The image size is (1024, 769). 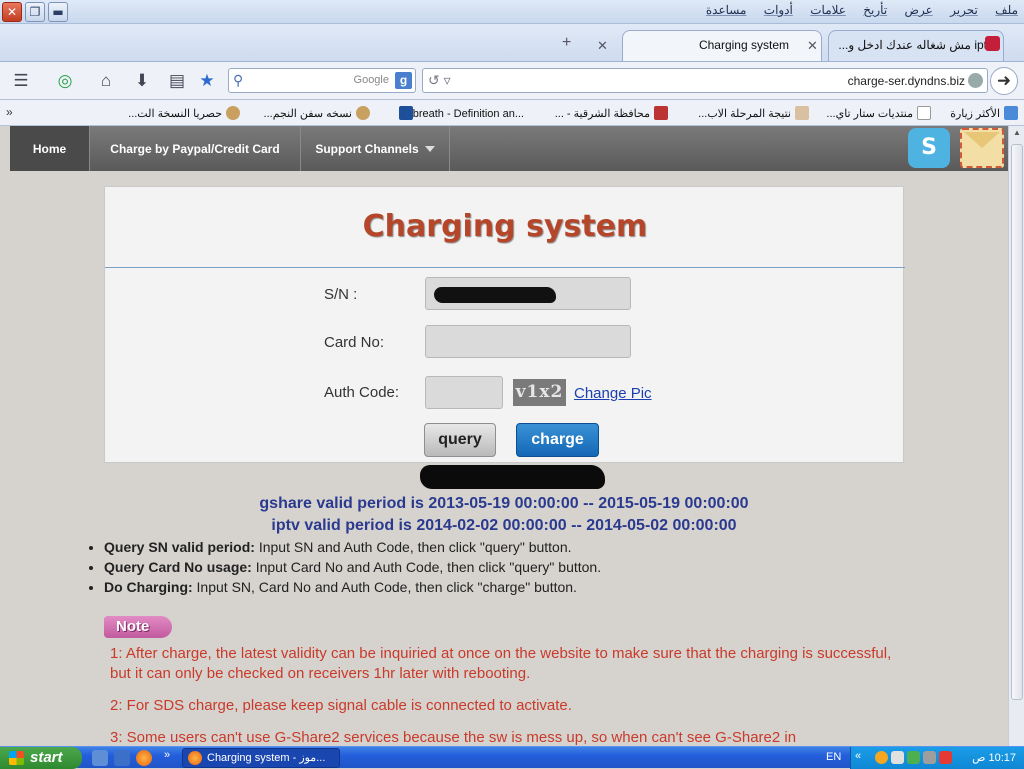 What do you see at coordinates (354, 342) in the screenshot?
I see `card-no-label: Card No:` at bounding box center [354, 342].